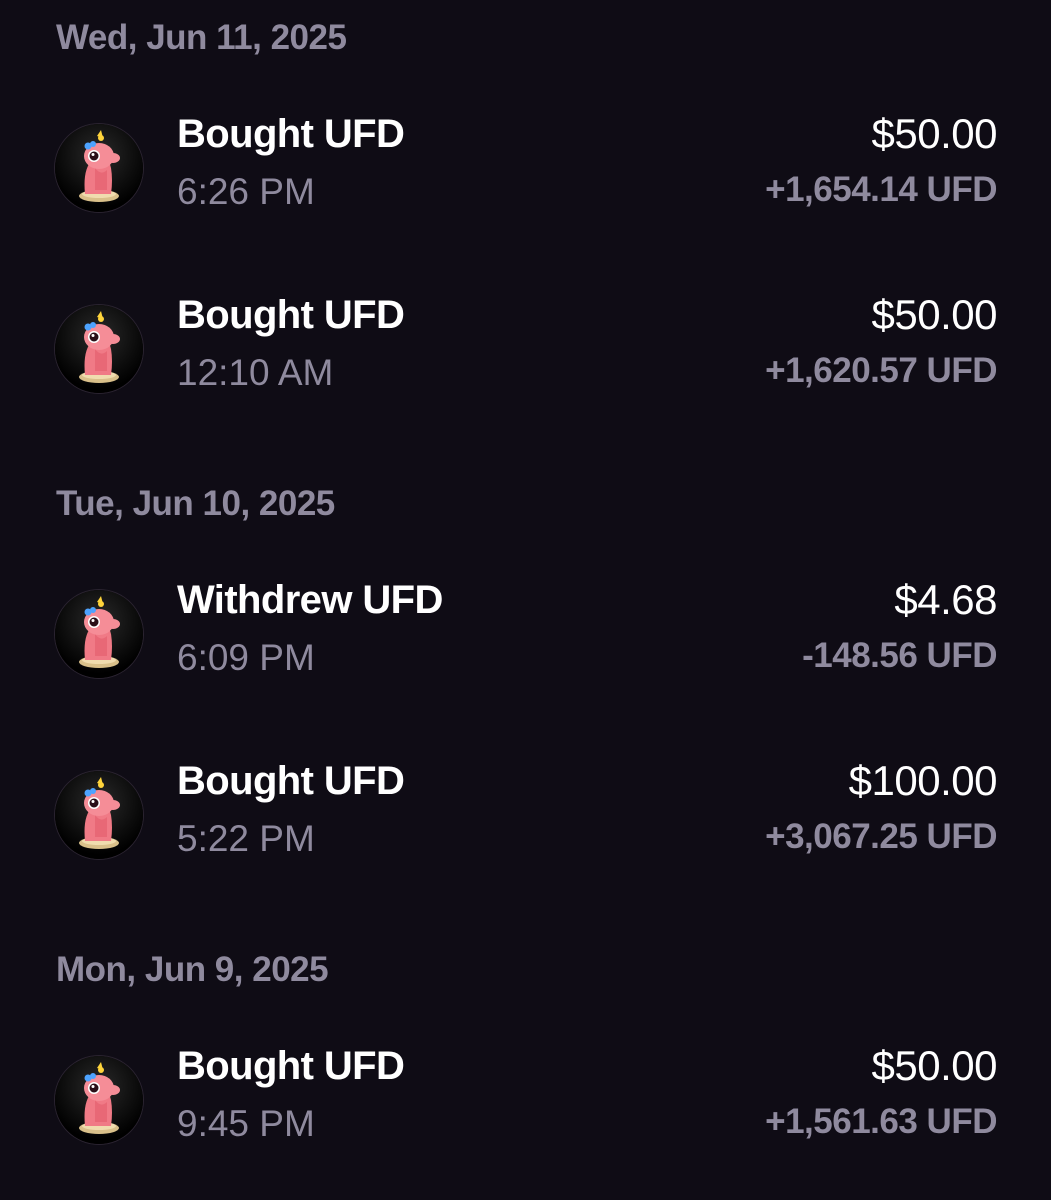 The height and width of the screenshot is (1200, 1051). I want to click on transaction-token-delta: +1,620.57 UFD, so click(881, 370).